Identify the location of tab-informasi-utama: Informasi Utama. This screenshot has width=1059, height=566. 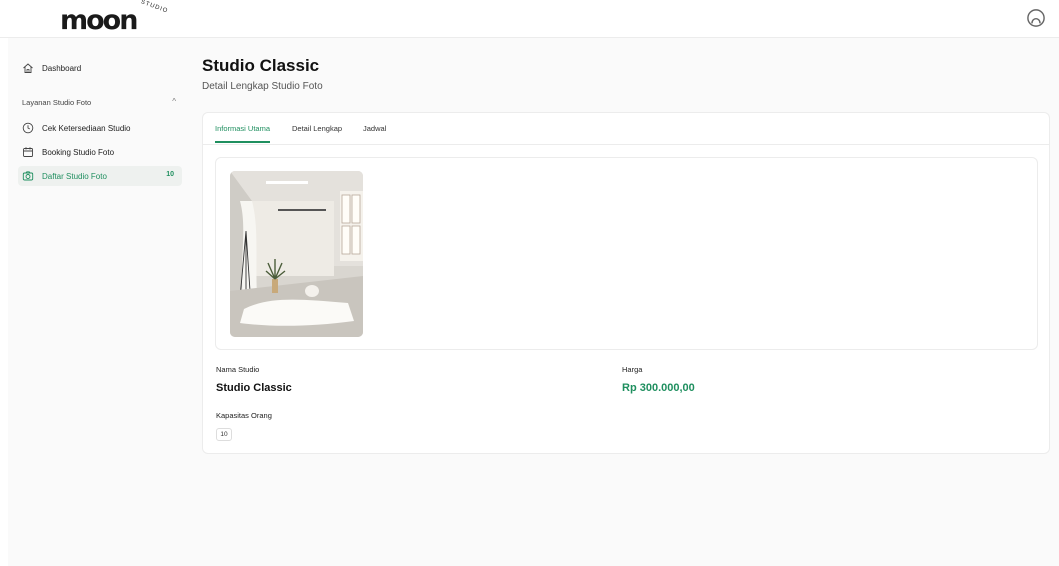
(243, 133).